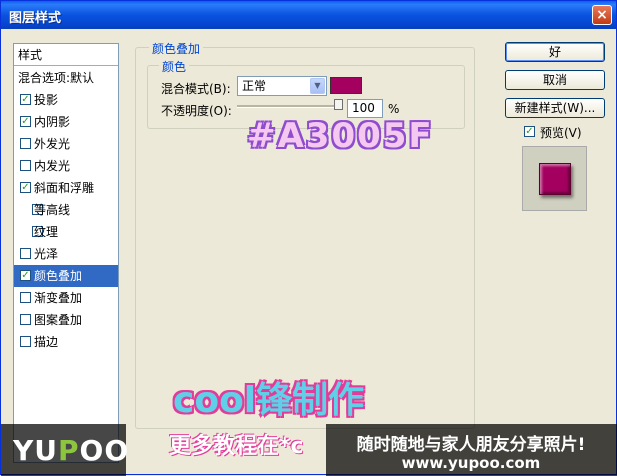 The height and width of the screenshot is (476, 617). I want to click on style-item-label: 外发光, so click(52, 144).